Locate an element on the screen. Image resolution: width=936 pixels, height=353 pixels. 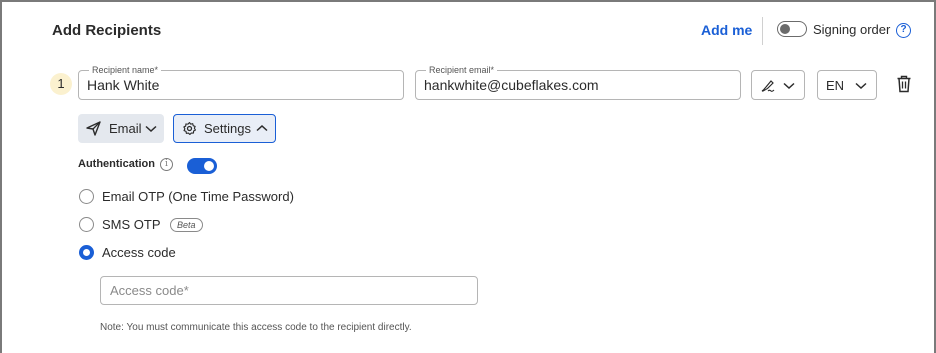
recipient-name-value: Hank White is located at coordinates (123, 85).